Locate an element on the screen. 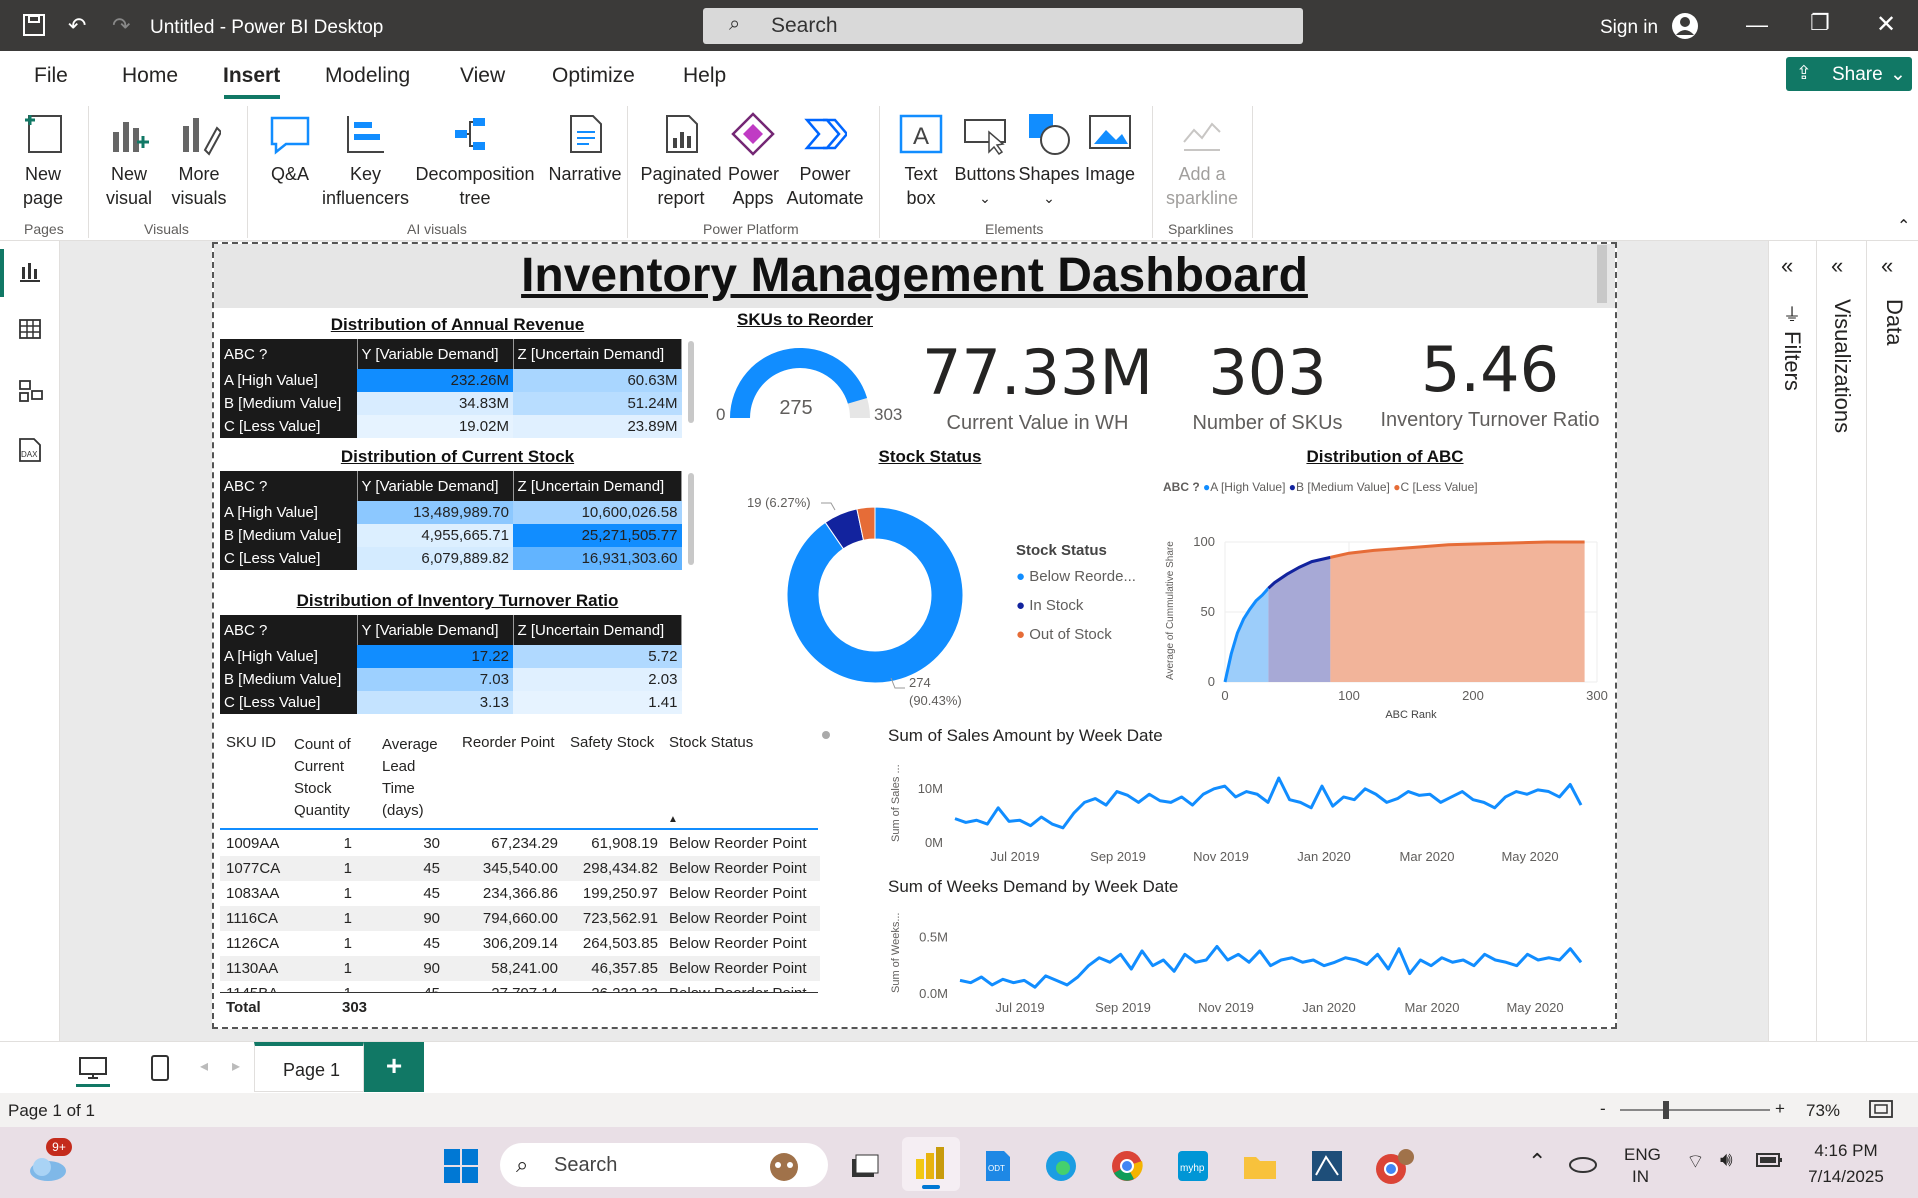 Image resolution: width=1918 pixels, height=1198 pixels. sku-reorder-gauge: 0 303 275 is located at coordinates (810, 386).